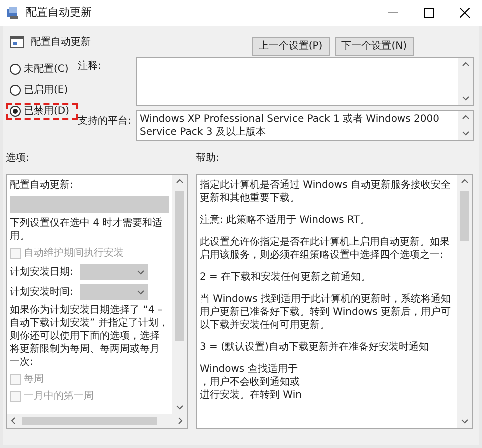 This screenshot has height=448, width=482. Describe the element at coordinates (42, 272) in the screenshot. I see `dropdown-label: 计划安装日期:` at that location.